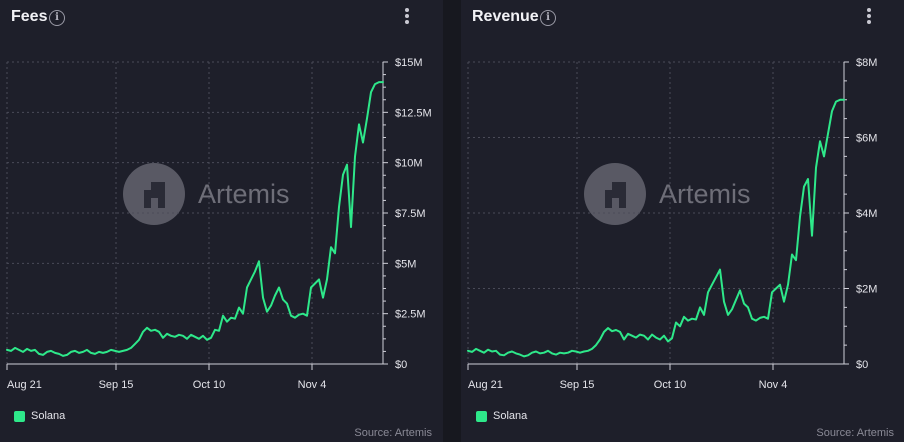 The image size is (904, 442). What do you see at coordinates (866, 63) in the screenshot?
I see `y-tick-label: $8M` at bounding box center [866, 63].